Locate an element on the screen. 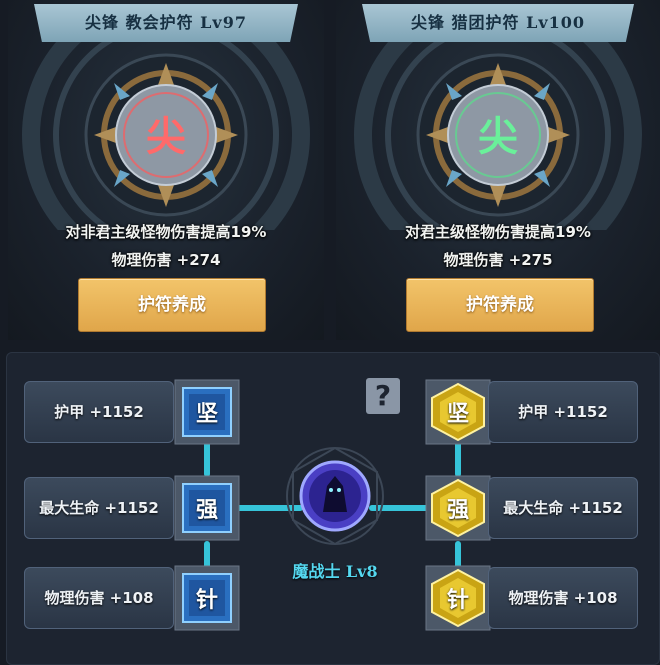  left-bonus-physical-damage: 物理伤害 +108 is located at coordinates (99, 598).